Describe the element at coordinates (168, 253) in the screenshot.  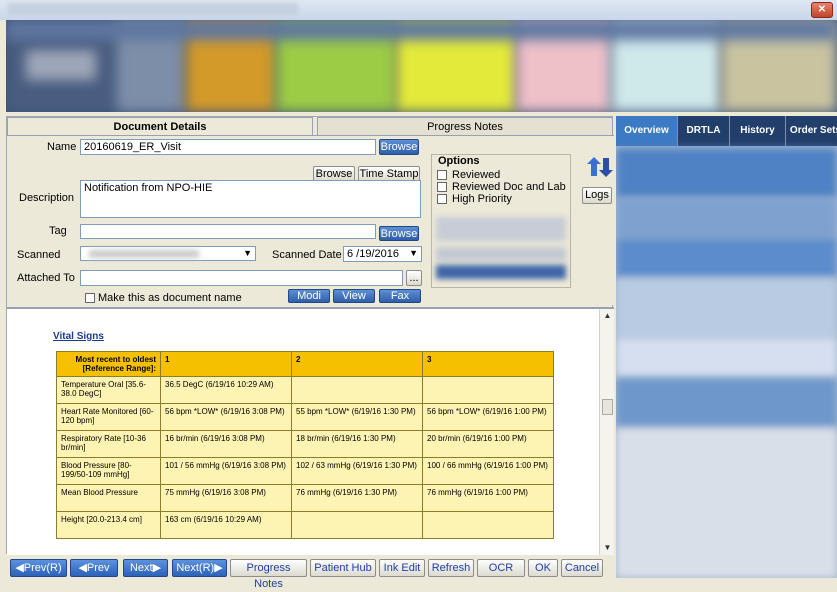
I see `scanned-by-select: ▼` at that location.